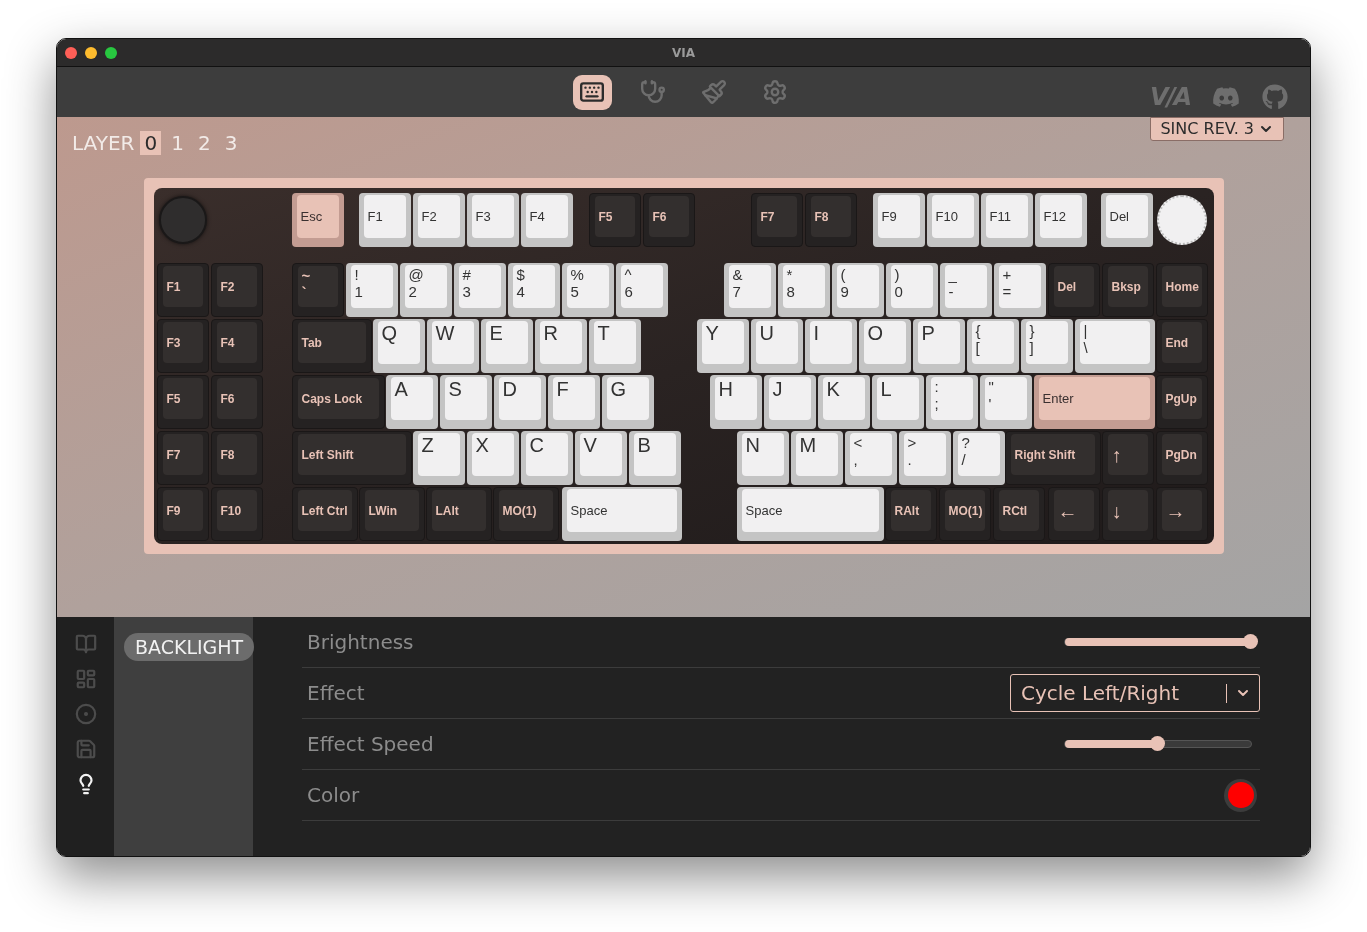  Describe the element at coordinates (438, 458) in the screenshot. I see `key: Z` at that location.